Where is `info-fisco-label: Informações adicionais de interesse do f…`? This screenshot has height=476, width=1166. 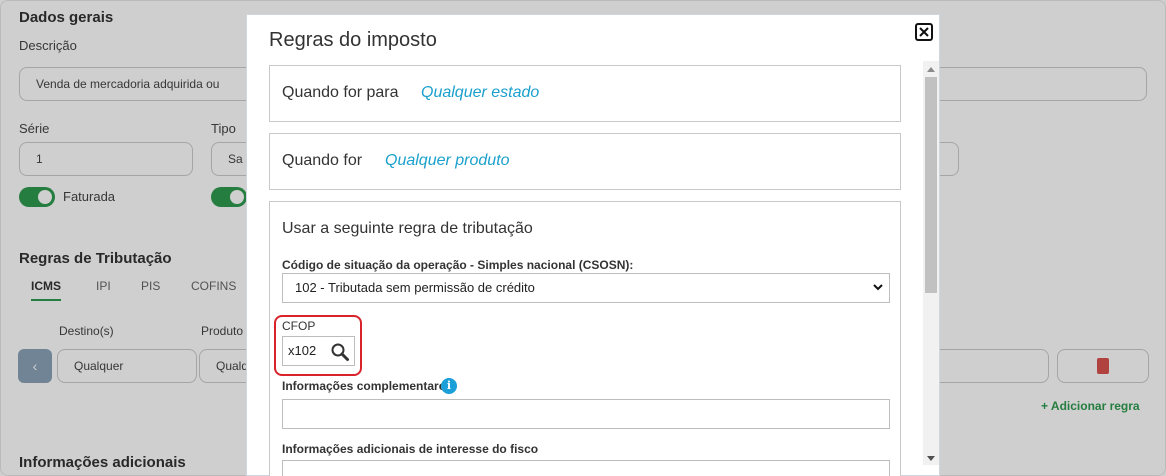 info-fisco-label: Informações adicionais de interesse do f… is located at coordinates (410, 449).